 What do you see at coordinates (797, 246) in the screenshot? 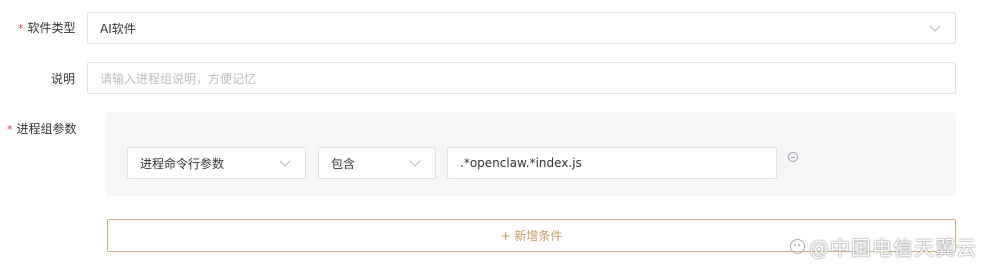
I see `watermark-logo-icon` at bounding box center [797, 246].